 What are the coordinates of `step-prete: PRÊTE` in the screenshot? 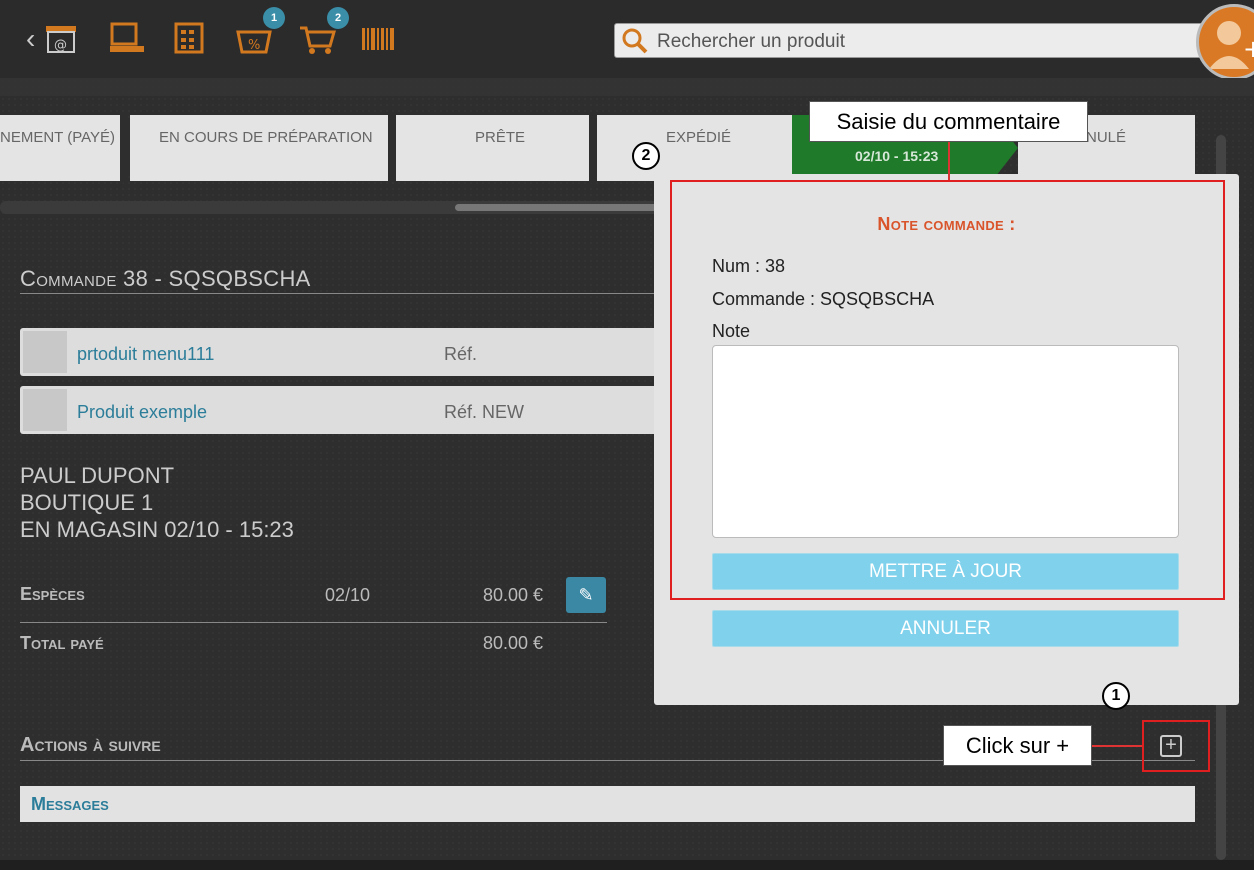 It's located at (493, 148).